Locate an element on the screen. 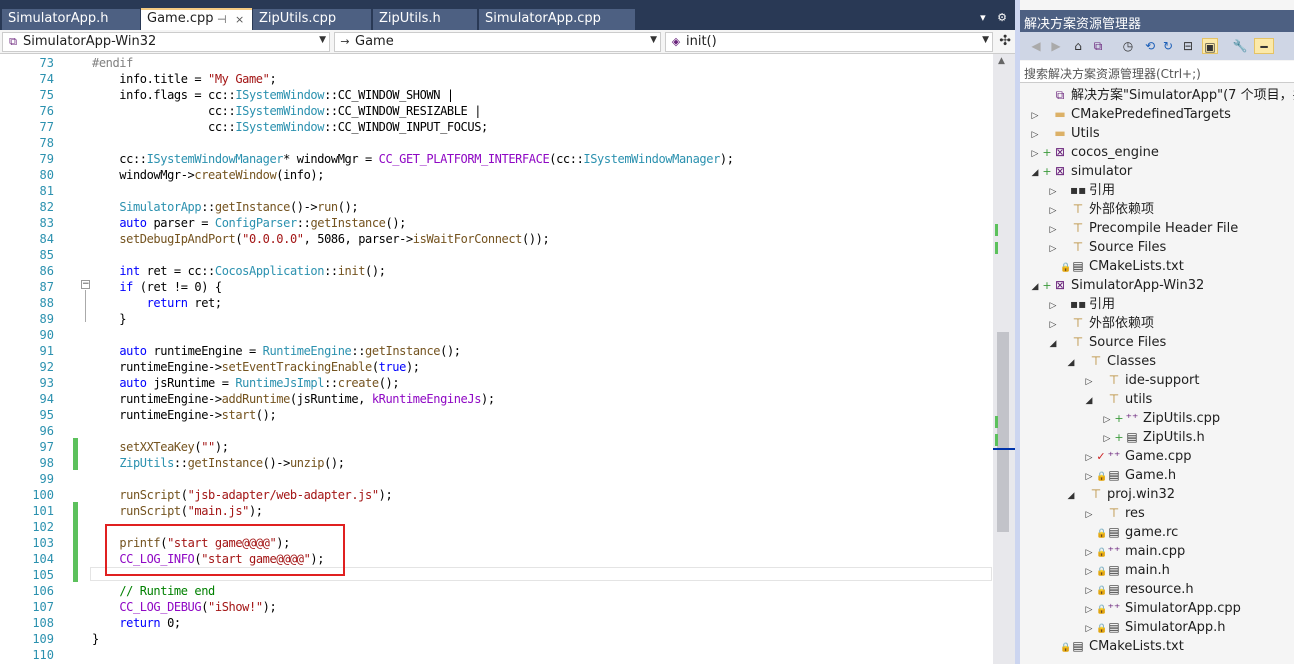  tree-item: ▷ ▬ Utils is located at coordinates (1064, 133).